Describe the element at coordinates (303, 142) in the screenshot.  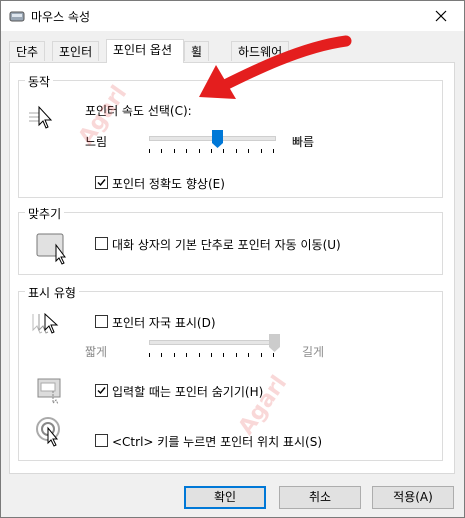
I see `speed-fast-label: 빠름` at that location.